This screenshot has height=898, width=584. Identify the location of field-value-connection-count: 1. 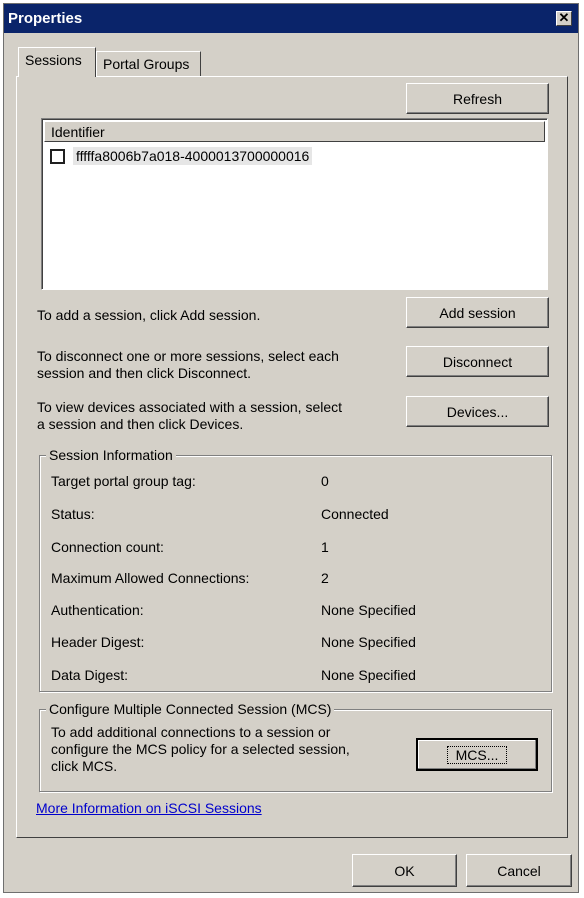
(325, 547).